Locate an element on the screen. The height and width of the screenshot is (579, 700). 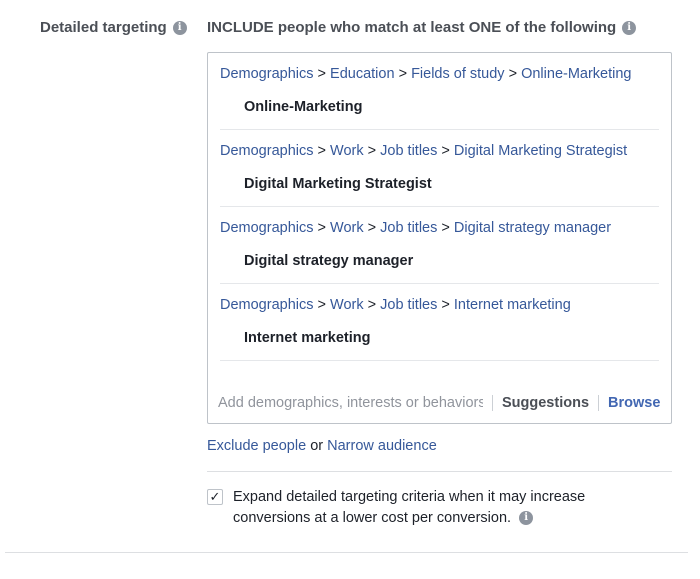
checkmark-icon: ✓ is located at coordinates (215, 496).